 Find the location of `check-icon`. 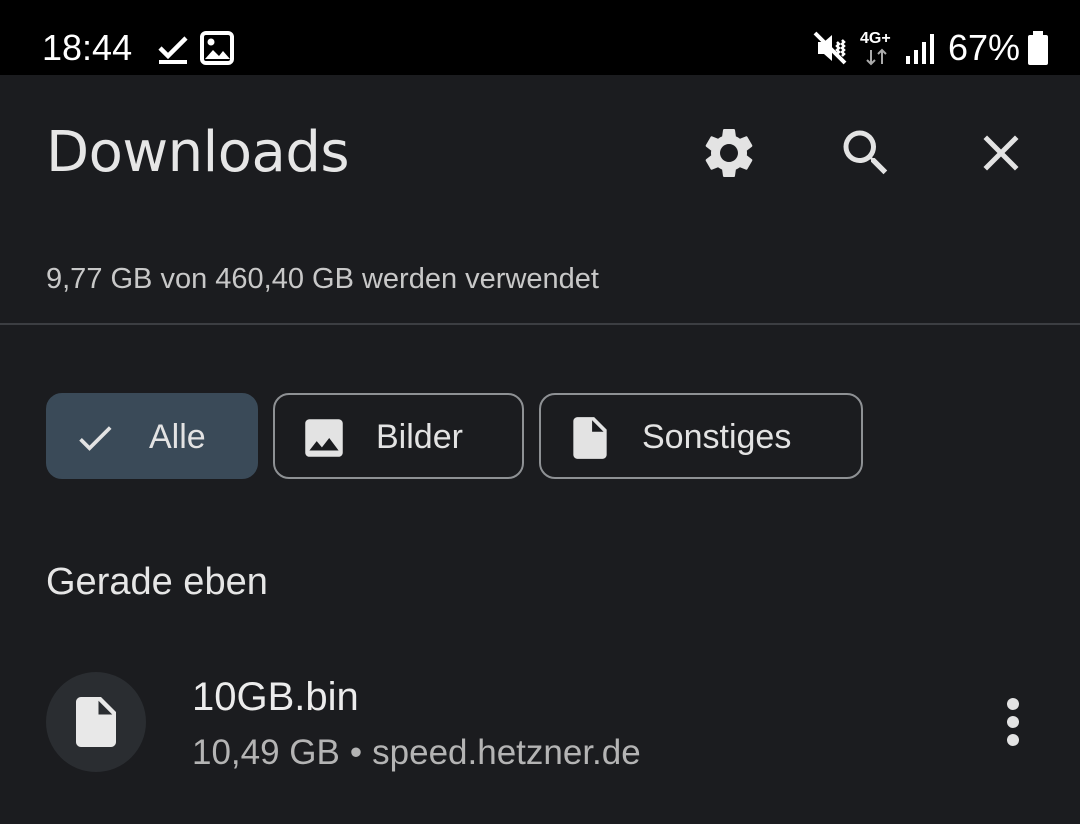

check-icon is located at coordinates (95, 438).